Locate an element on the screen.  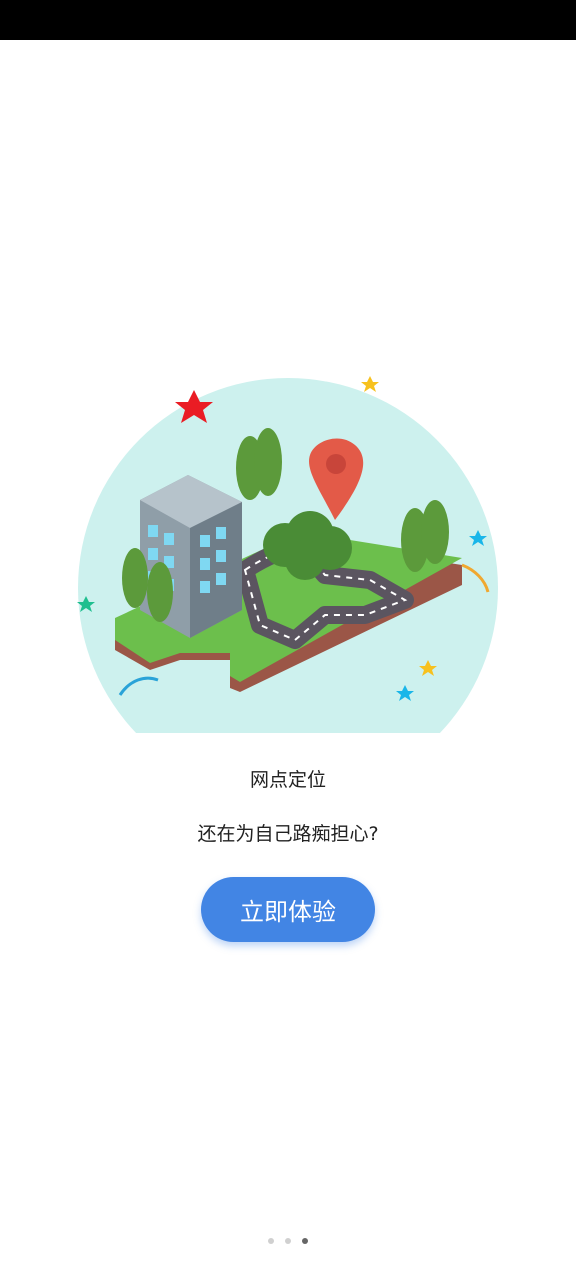
feature-subtitle: 还在为自己路痴担心? is located at coordinates (288, 834).